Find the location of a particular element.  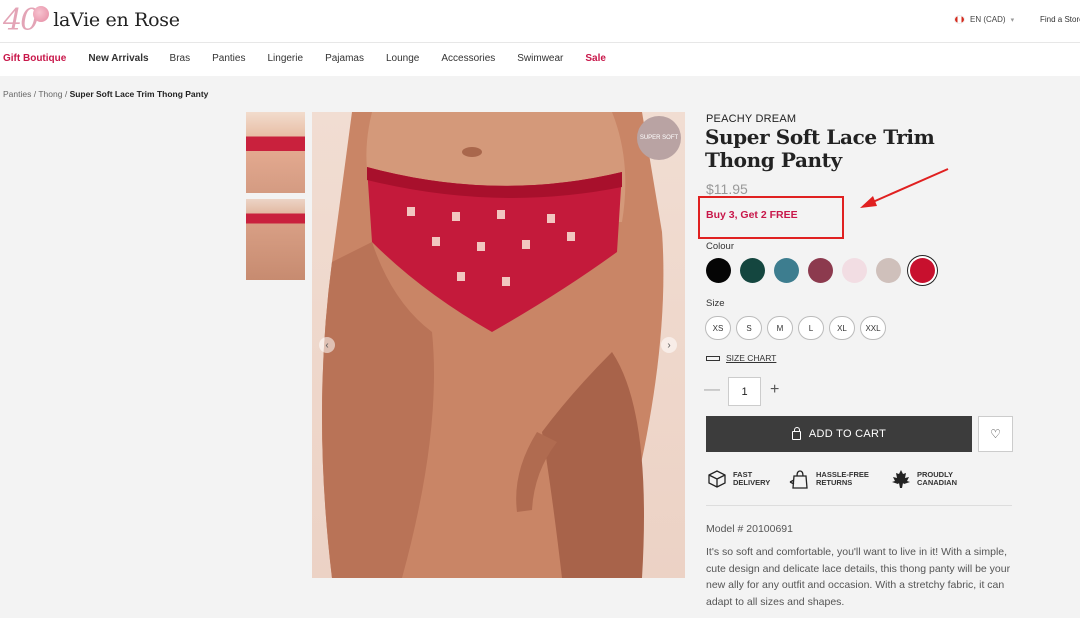

site-logo: 40 laVie en Rose is located at coordinates (91, 20).